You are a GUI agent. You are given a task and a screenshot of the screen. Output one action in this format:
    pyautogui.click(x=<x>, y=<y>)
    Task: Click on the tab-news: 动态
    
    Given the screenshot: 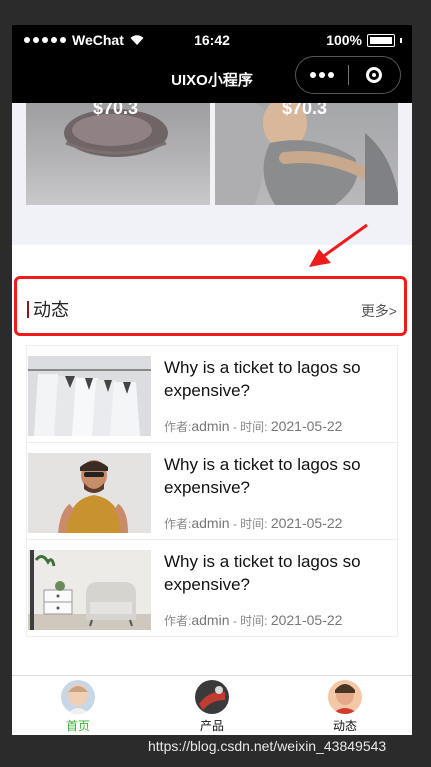 What is the action you would take?
    pyautogui.click(x=345, y=707)
    